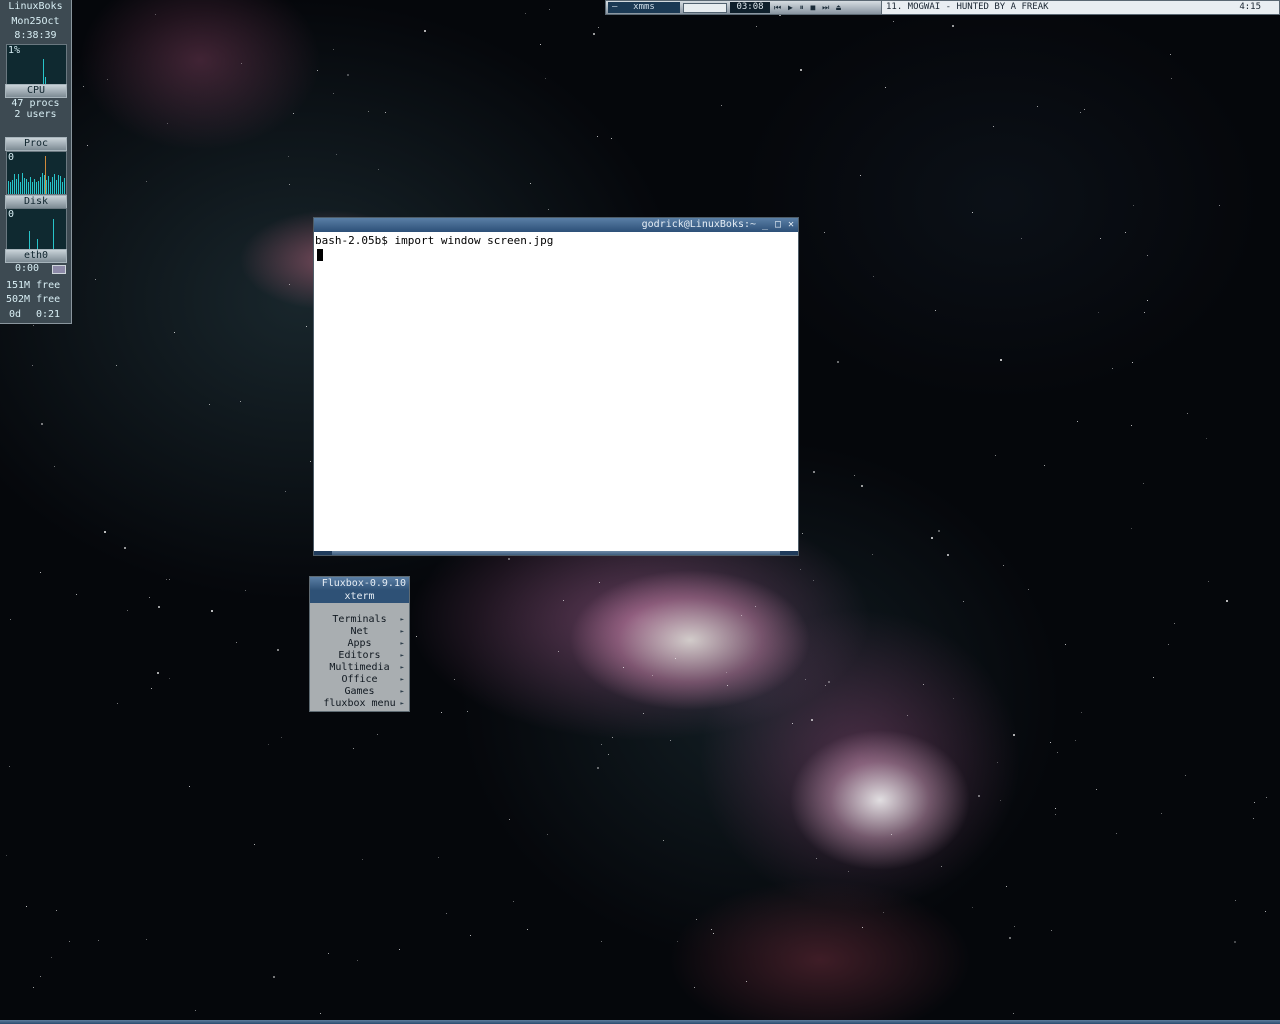 The image size is (1280, 1024). I want to click on resize-grip-left, so click(323, 553).